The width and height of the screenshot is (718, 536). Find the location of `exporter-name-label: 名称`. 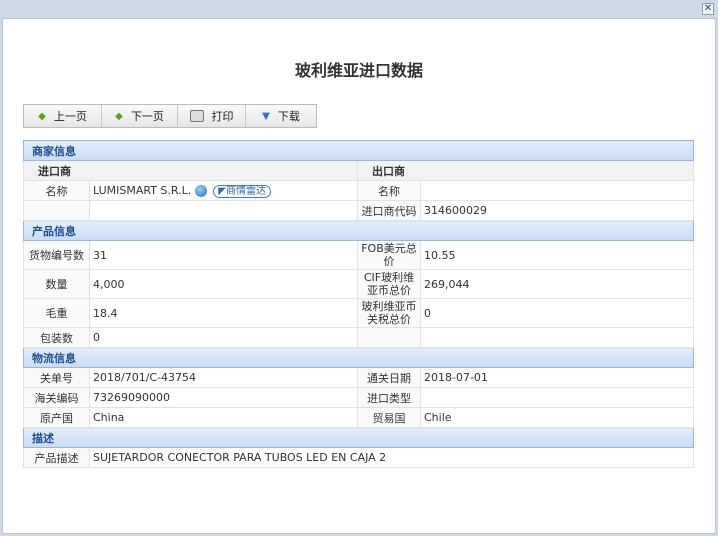

exporter-name-label: 名称 is located at coordinates (389, 190).